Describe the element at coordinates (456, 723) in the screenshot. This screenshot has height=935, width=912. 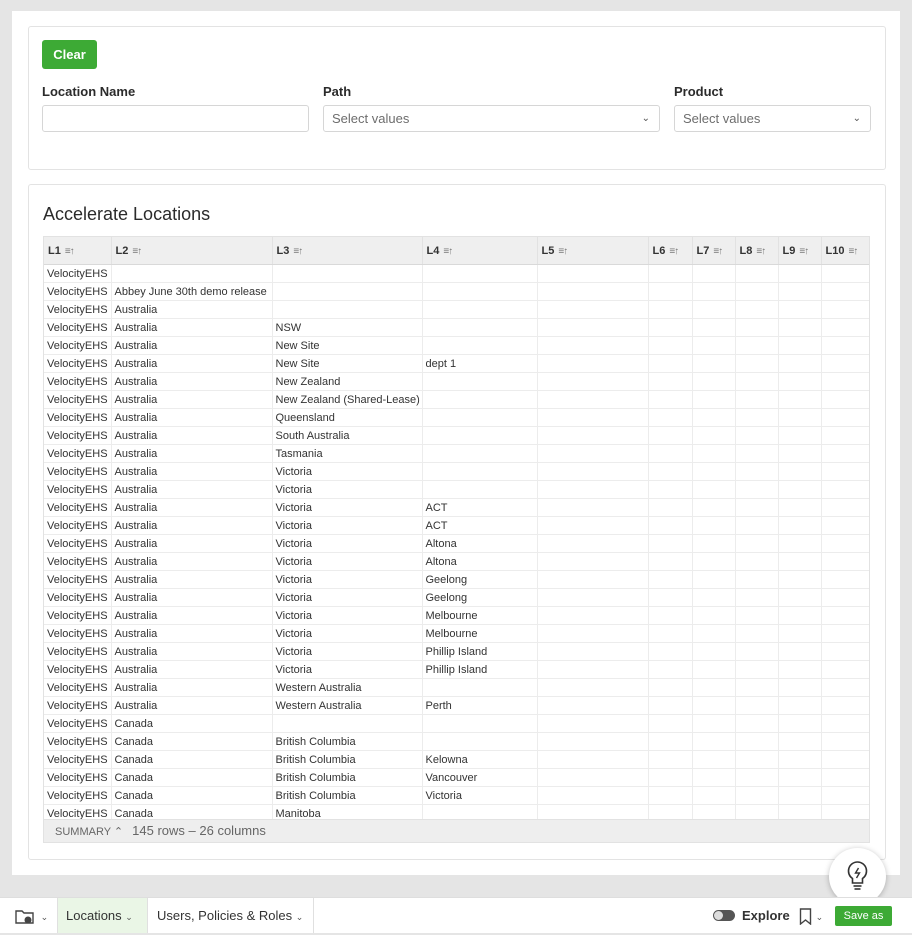
I see `table-row: VelocityEHS Canada` at that location.